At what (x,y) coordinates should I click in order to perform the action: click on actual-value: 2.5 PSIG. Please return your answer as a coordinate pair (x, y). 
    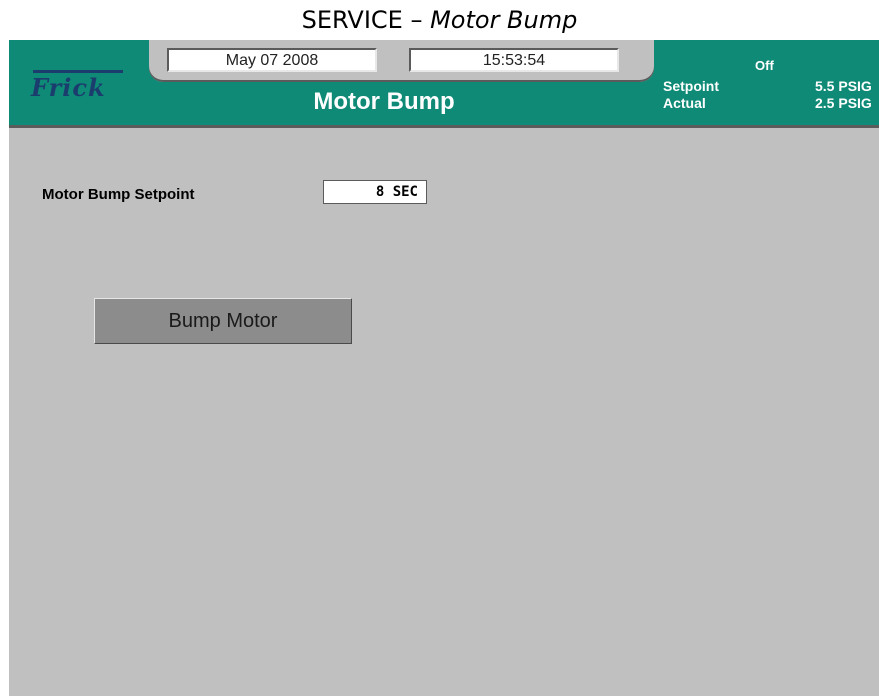
    Looking at the image, I should click on (843, 103).